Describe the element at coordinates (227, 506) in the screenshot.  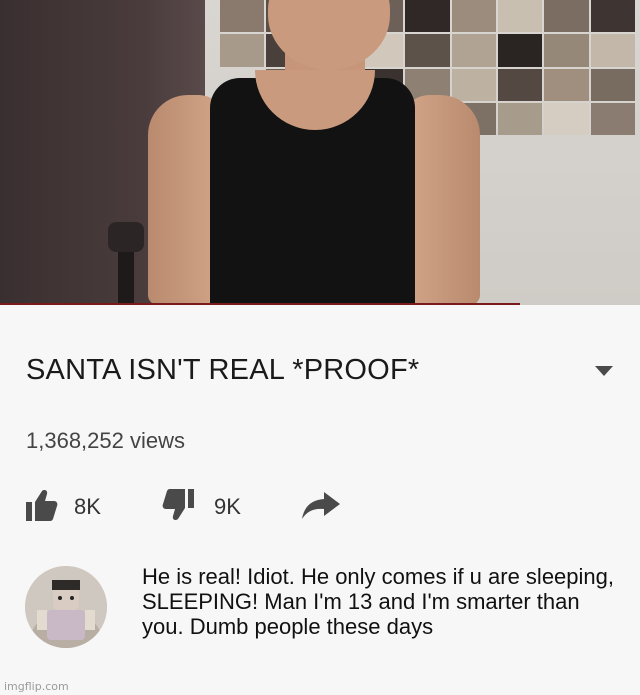
I see `dislike-count: 9K` at that location.